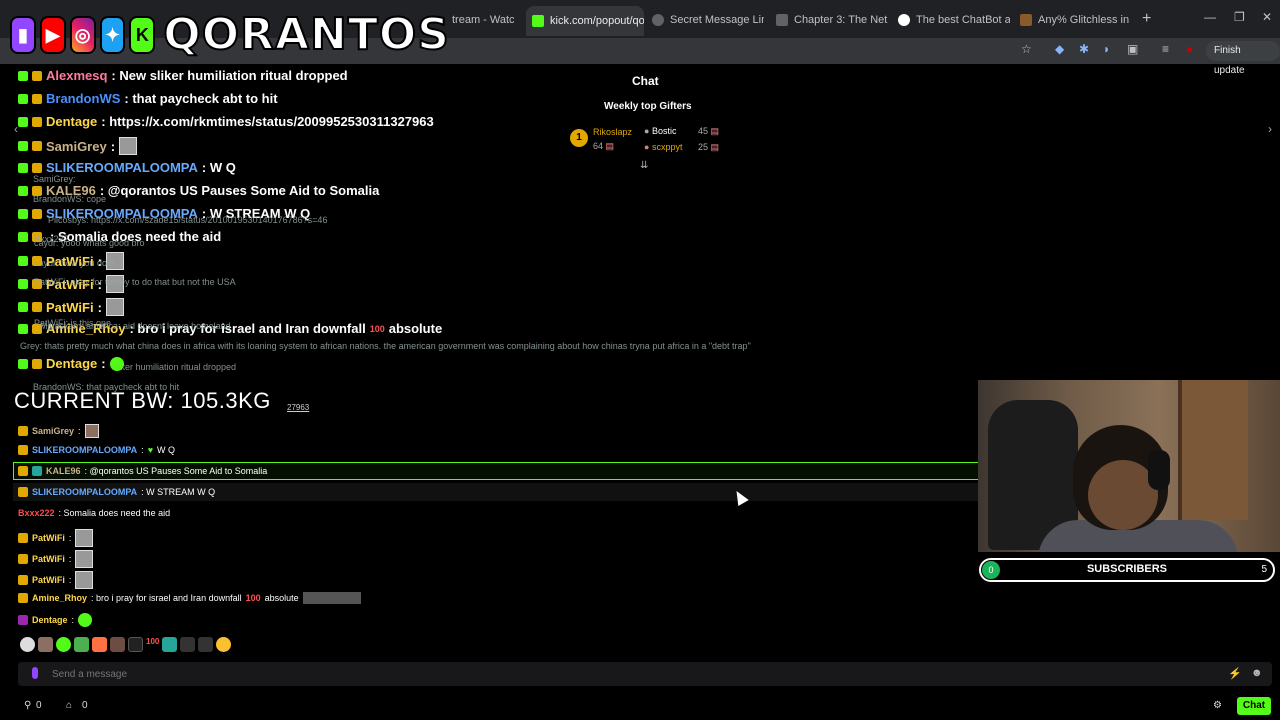 The image size is (1280, 720). Describe the element at coordinates (1239, 17) in the screenshot. I see `restore-icon: ❐` at that location.